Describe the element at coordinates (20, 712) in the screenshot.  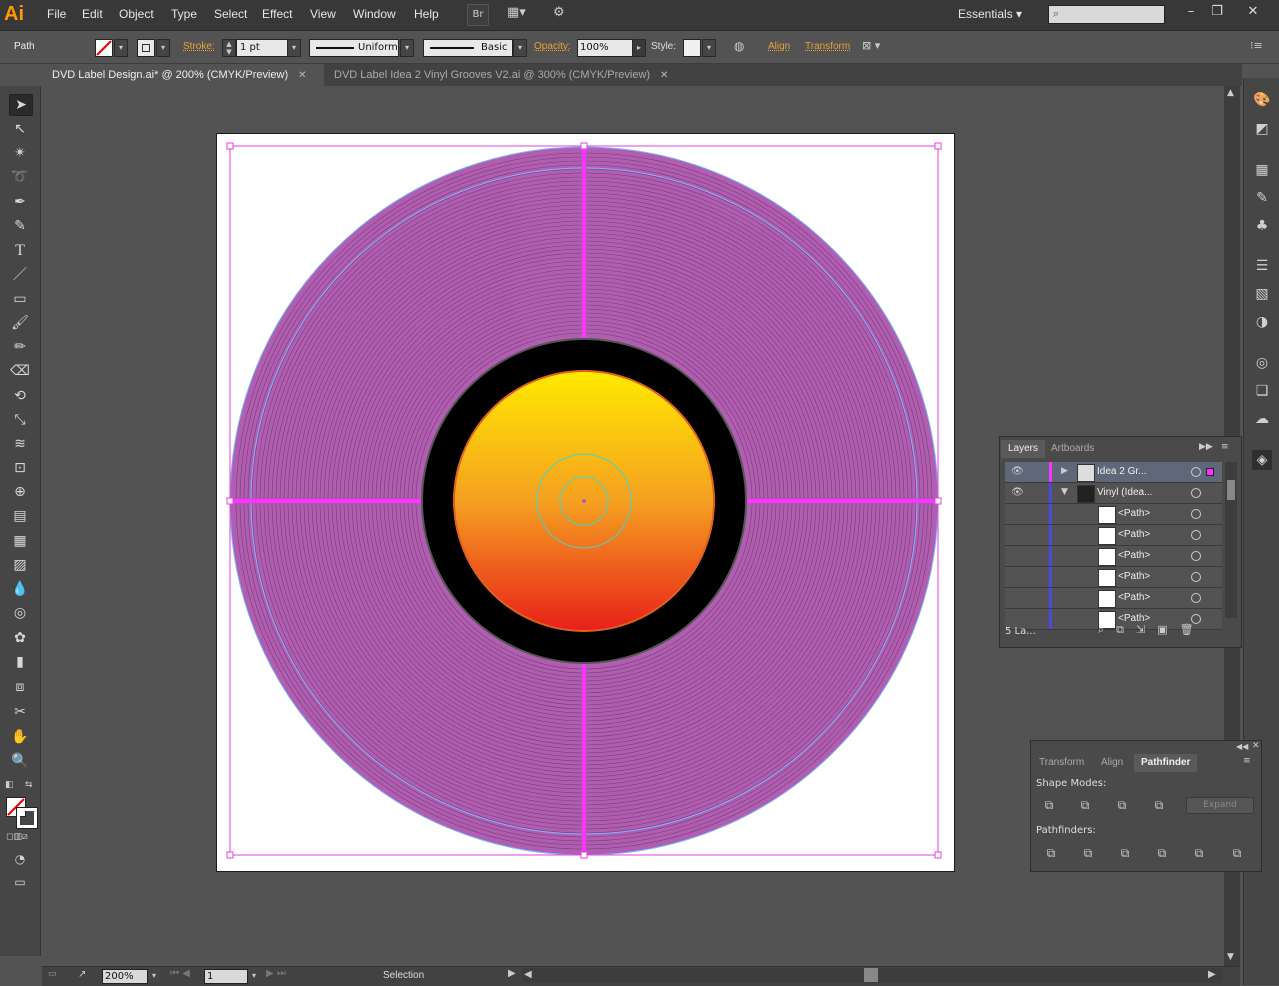
I see `slice-tool-icon: ✂` at that location.